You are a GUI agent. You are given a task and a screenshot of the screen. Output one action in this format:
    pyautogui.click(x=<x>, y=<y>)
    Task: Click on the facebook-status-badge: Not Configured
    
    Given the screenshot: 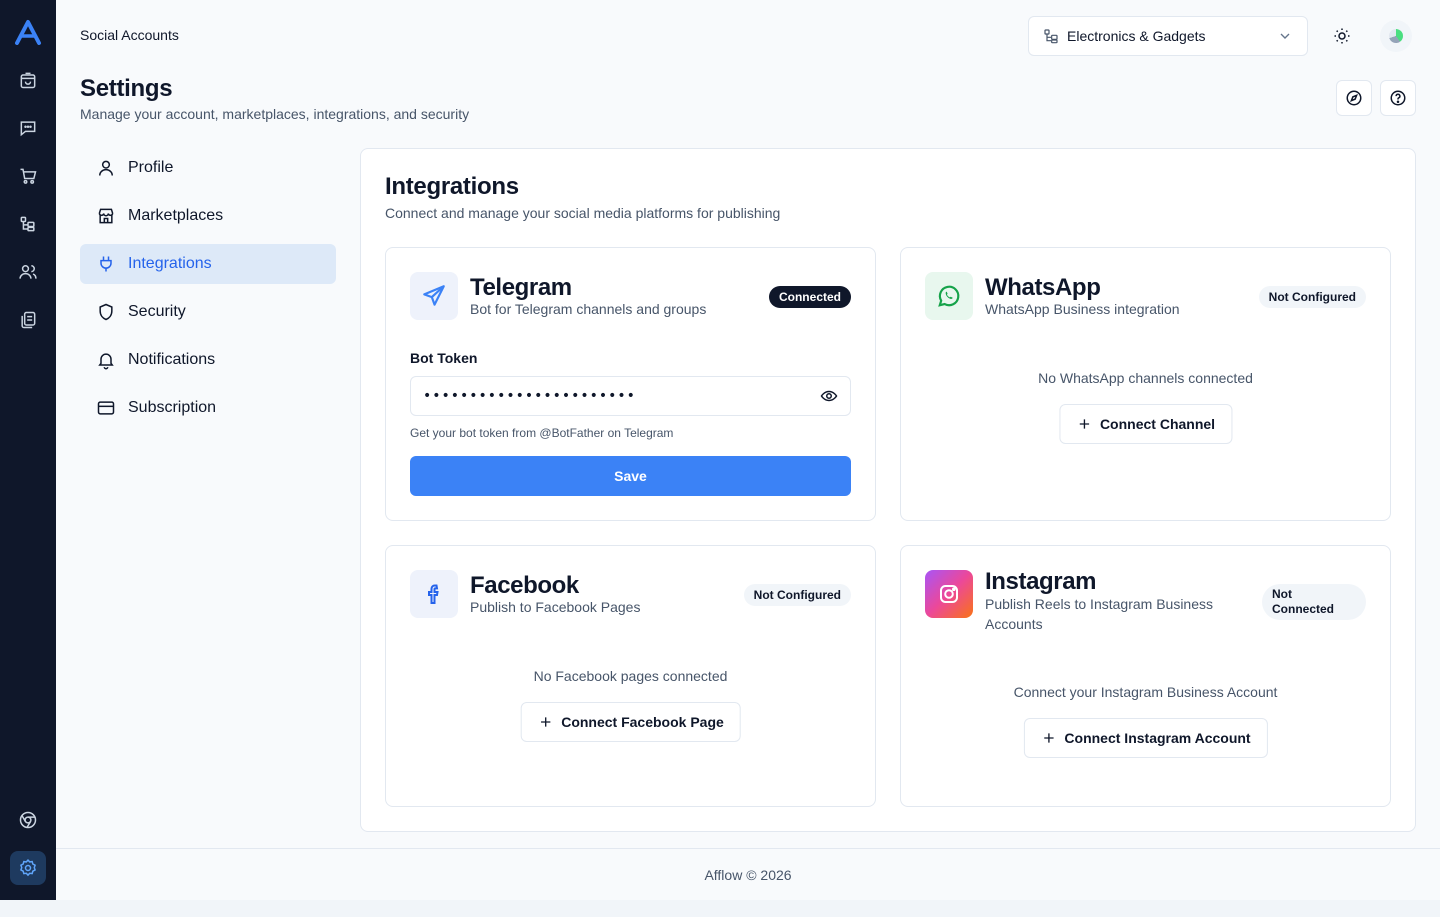 What is the action you would take?
    pyautogui.click(x=797, y=595)
    